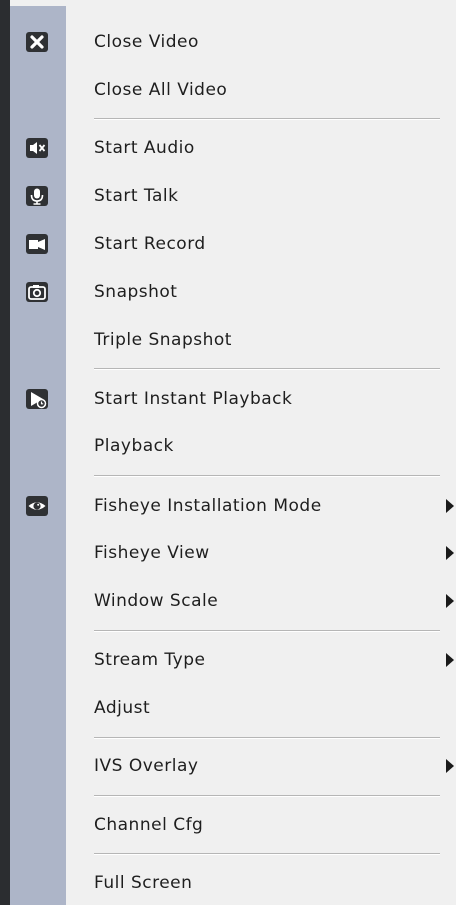 This screenshot has height=905, width=456. Describe the element at coordinates (261, 766) in the screenshot. I see `menu-item-ivs-overlay: IVS Overlay` at that location.